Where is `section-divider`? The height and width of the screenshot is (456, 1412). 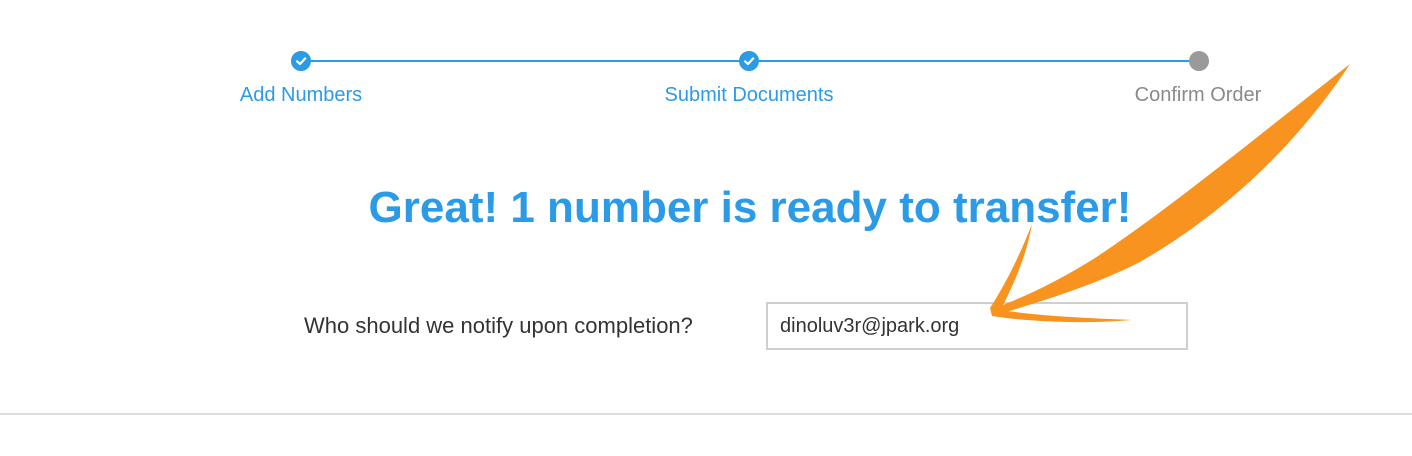
section-divider is located at coordinates (706, 414).